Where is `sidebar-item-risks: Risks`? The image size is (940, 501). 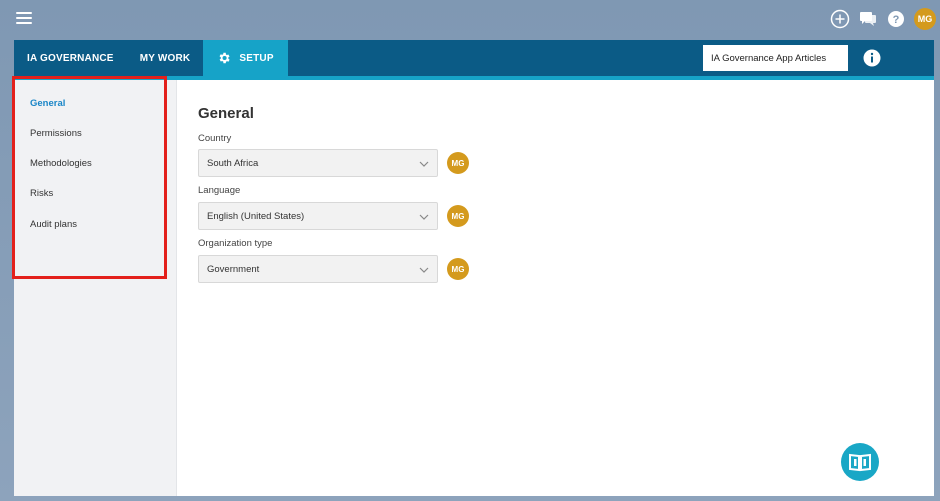
sidebar-item-risks: Risks is located at coordinates (41, 193).